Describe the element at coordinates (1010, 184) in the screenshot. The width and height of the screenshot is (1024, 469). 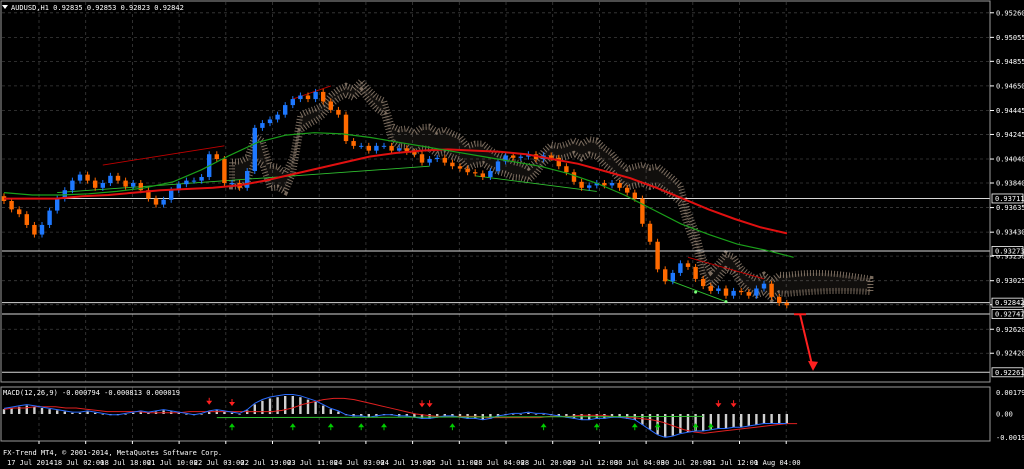
I see `price-label: 0.93840` at that location.